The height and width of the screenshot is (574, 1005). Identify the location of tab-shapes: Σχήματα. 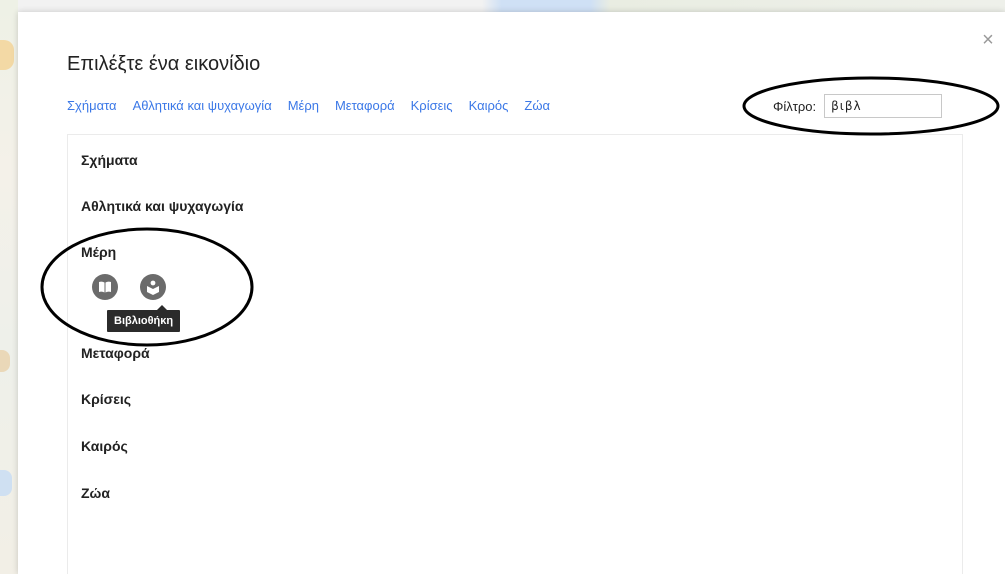
(92, 105).